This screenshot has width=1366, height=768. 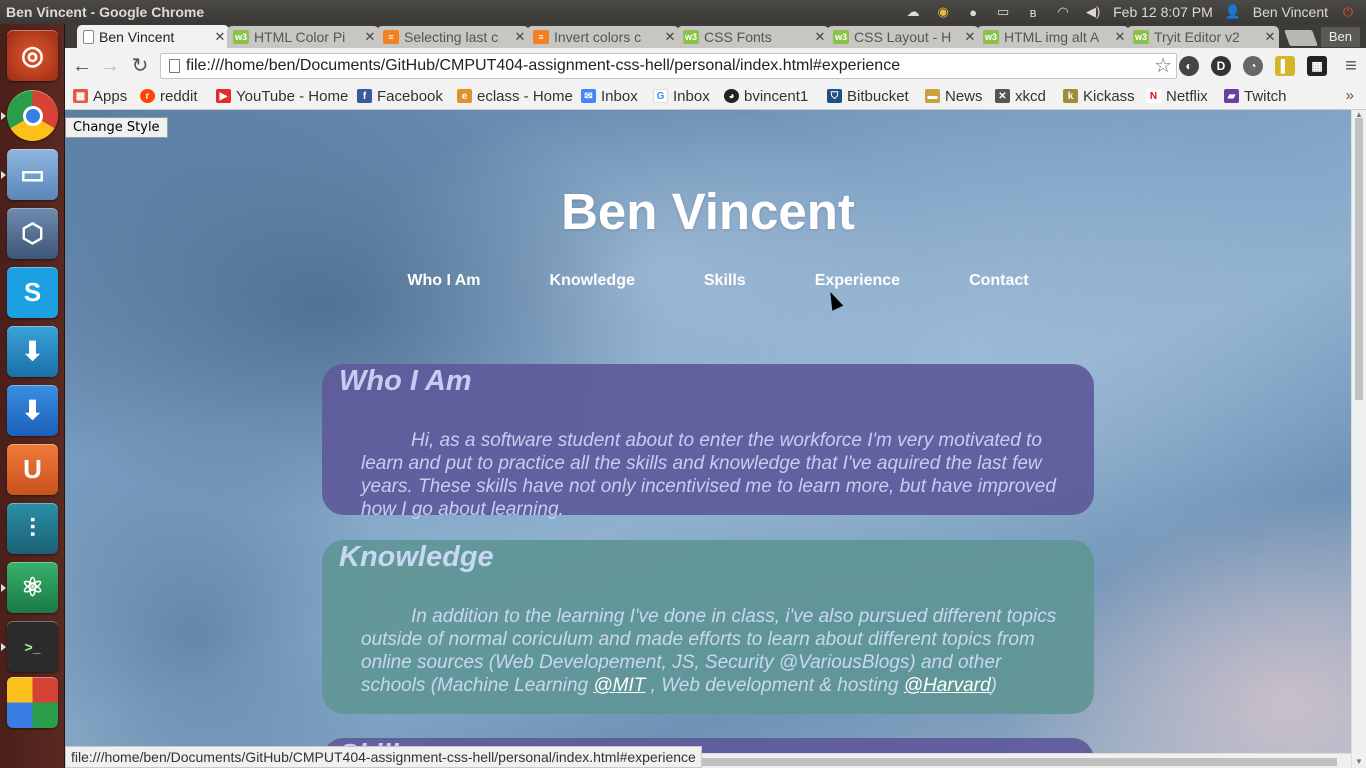 I want to click on tab-css-layout: w3 CSS Layout - H ✕, so click(x=903, y=37).